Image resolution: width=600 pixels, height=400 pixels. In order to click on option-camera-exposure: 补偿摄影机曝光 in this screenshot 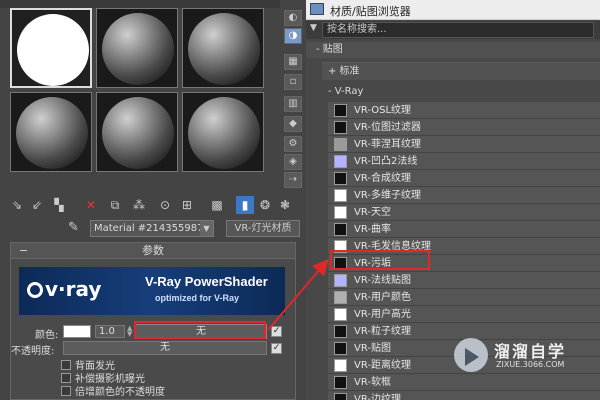, I will do `click(103, 377)`.